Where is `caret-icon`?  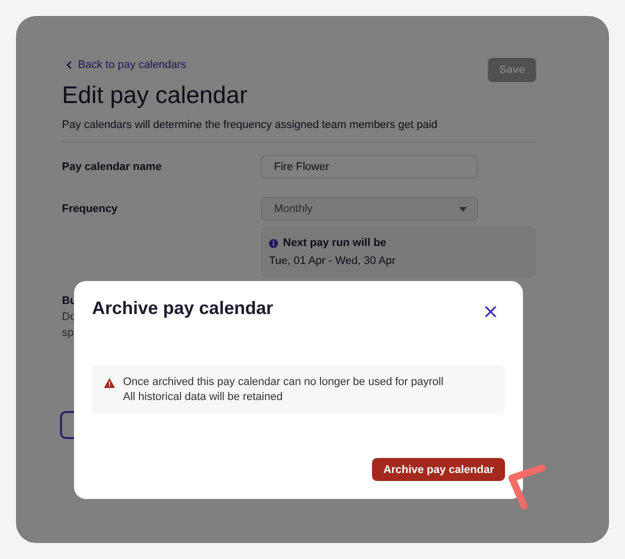 caret-icon is located at coordinates (463, 209).